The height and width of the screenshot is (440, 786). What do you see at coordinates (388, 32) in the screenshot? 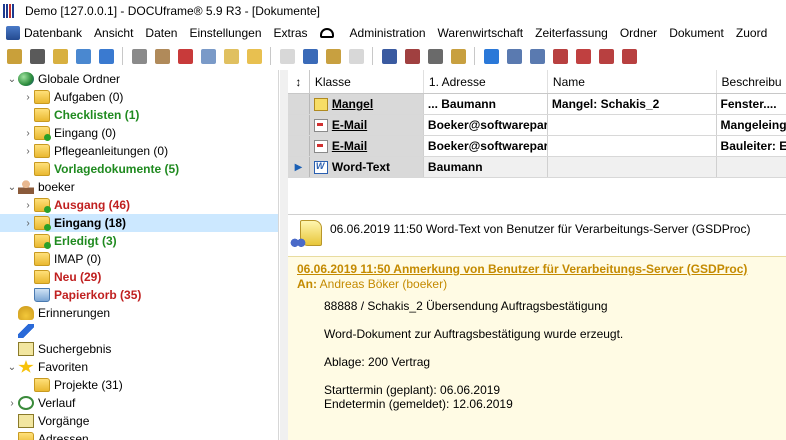
I see `menu-administration: Administration` at bounding box center [388, 32].